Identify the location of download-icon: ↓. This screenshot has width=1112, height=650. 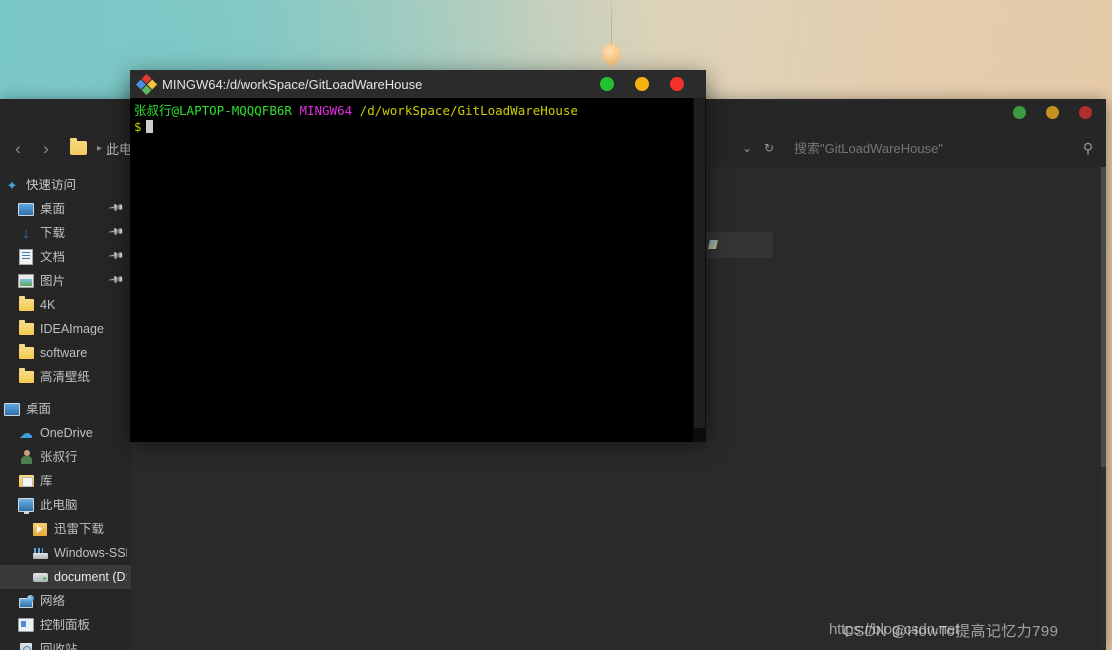
(26, 233).